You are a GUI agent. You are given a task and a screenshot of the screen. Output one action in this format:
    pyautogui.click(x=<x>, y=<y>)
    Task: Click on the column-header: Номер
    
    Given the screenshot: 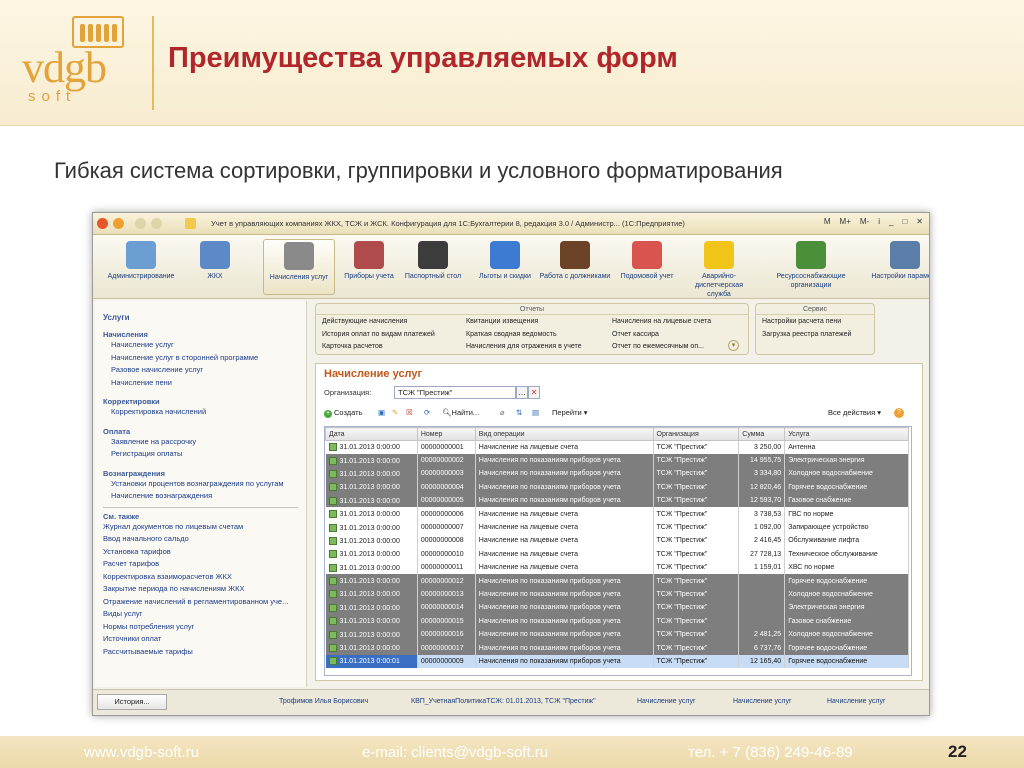 What is the action you would take?
    pyautogui.click(x=446, y=434)
    